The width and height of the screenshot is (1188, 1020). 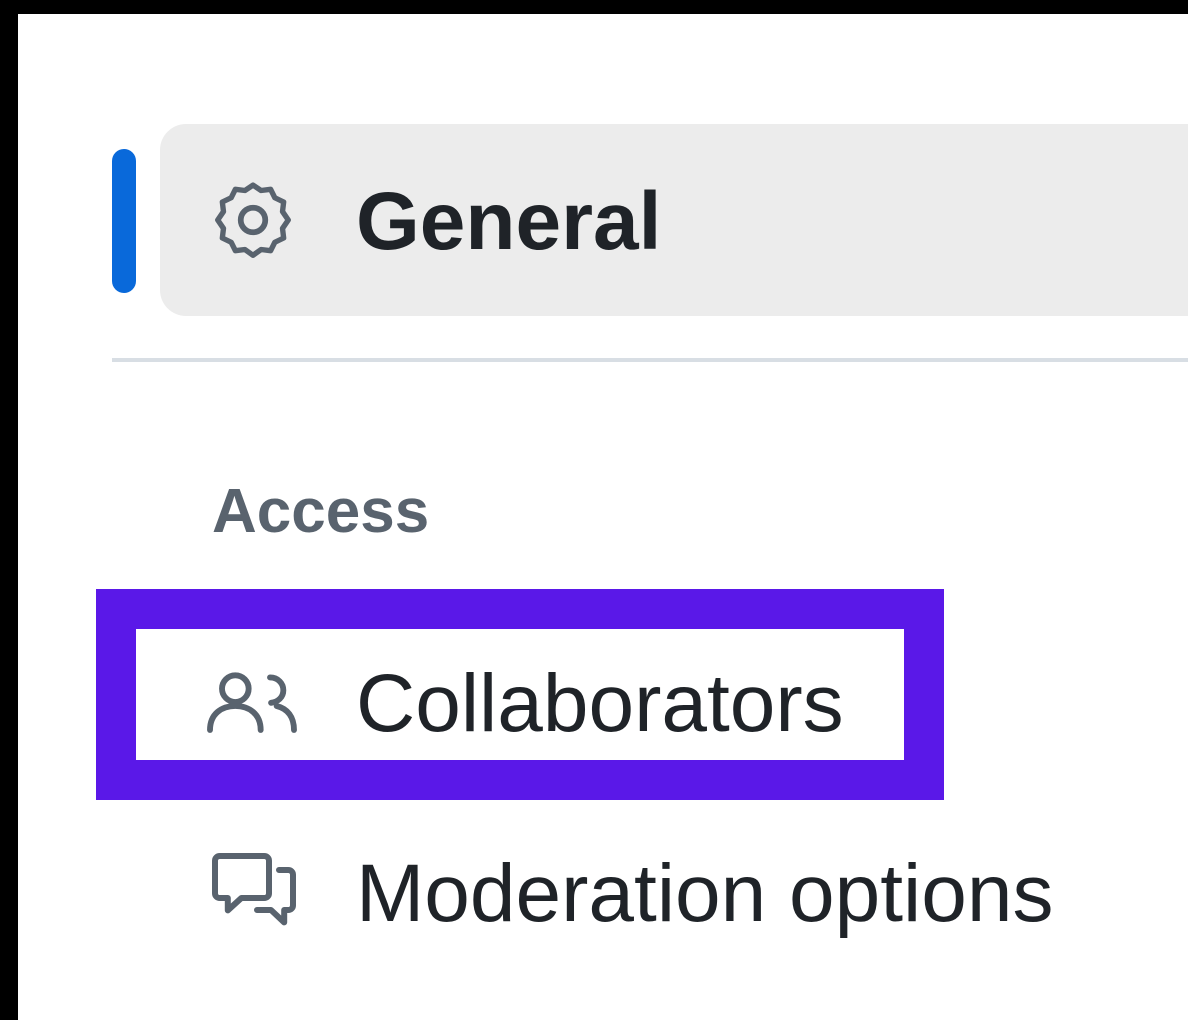 I want to click on people-icon, so click(x=252, y=702).